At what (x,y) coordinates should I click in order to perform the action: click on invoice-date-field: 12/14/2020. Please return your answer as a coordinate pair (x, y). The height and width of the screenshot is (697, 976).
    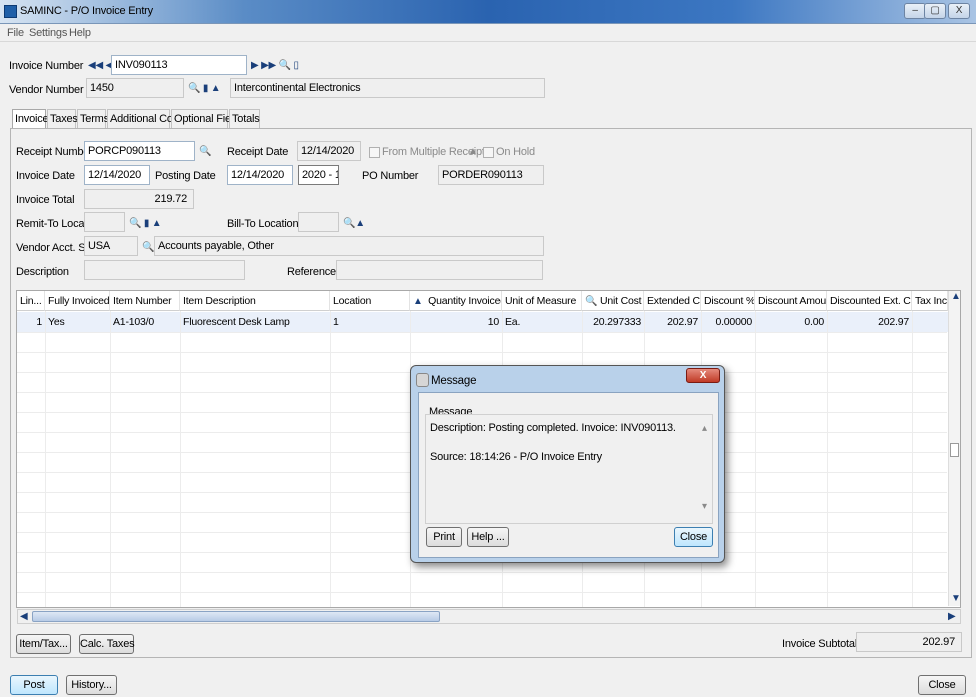
    Looking at the image, I should click on (117, 175).